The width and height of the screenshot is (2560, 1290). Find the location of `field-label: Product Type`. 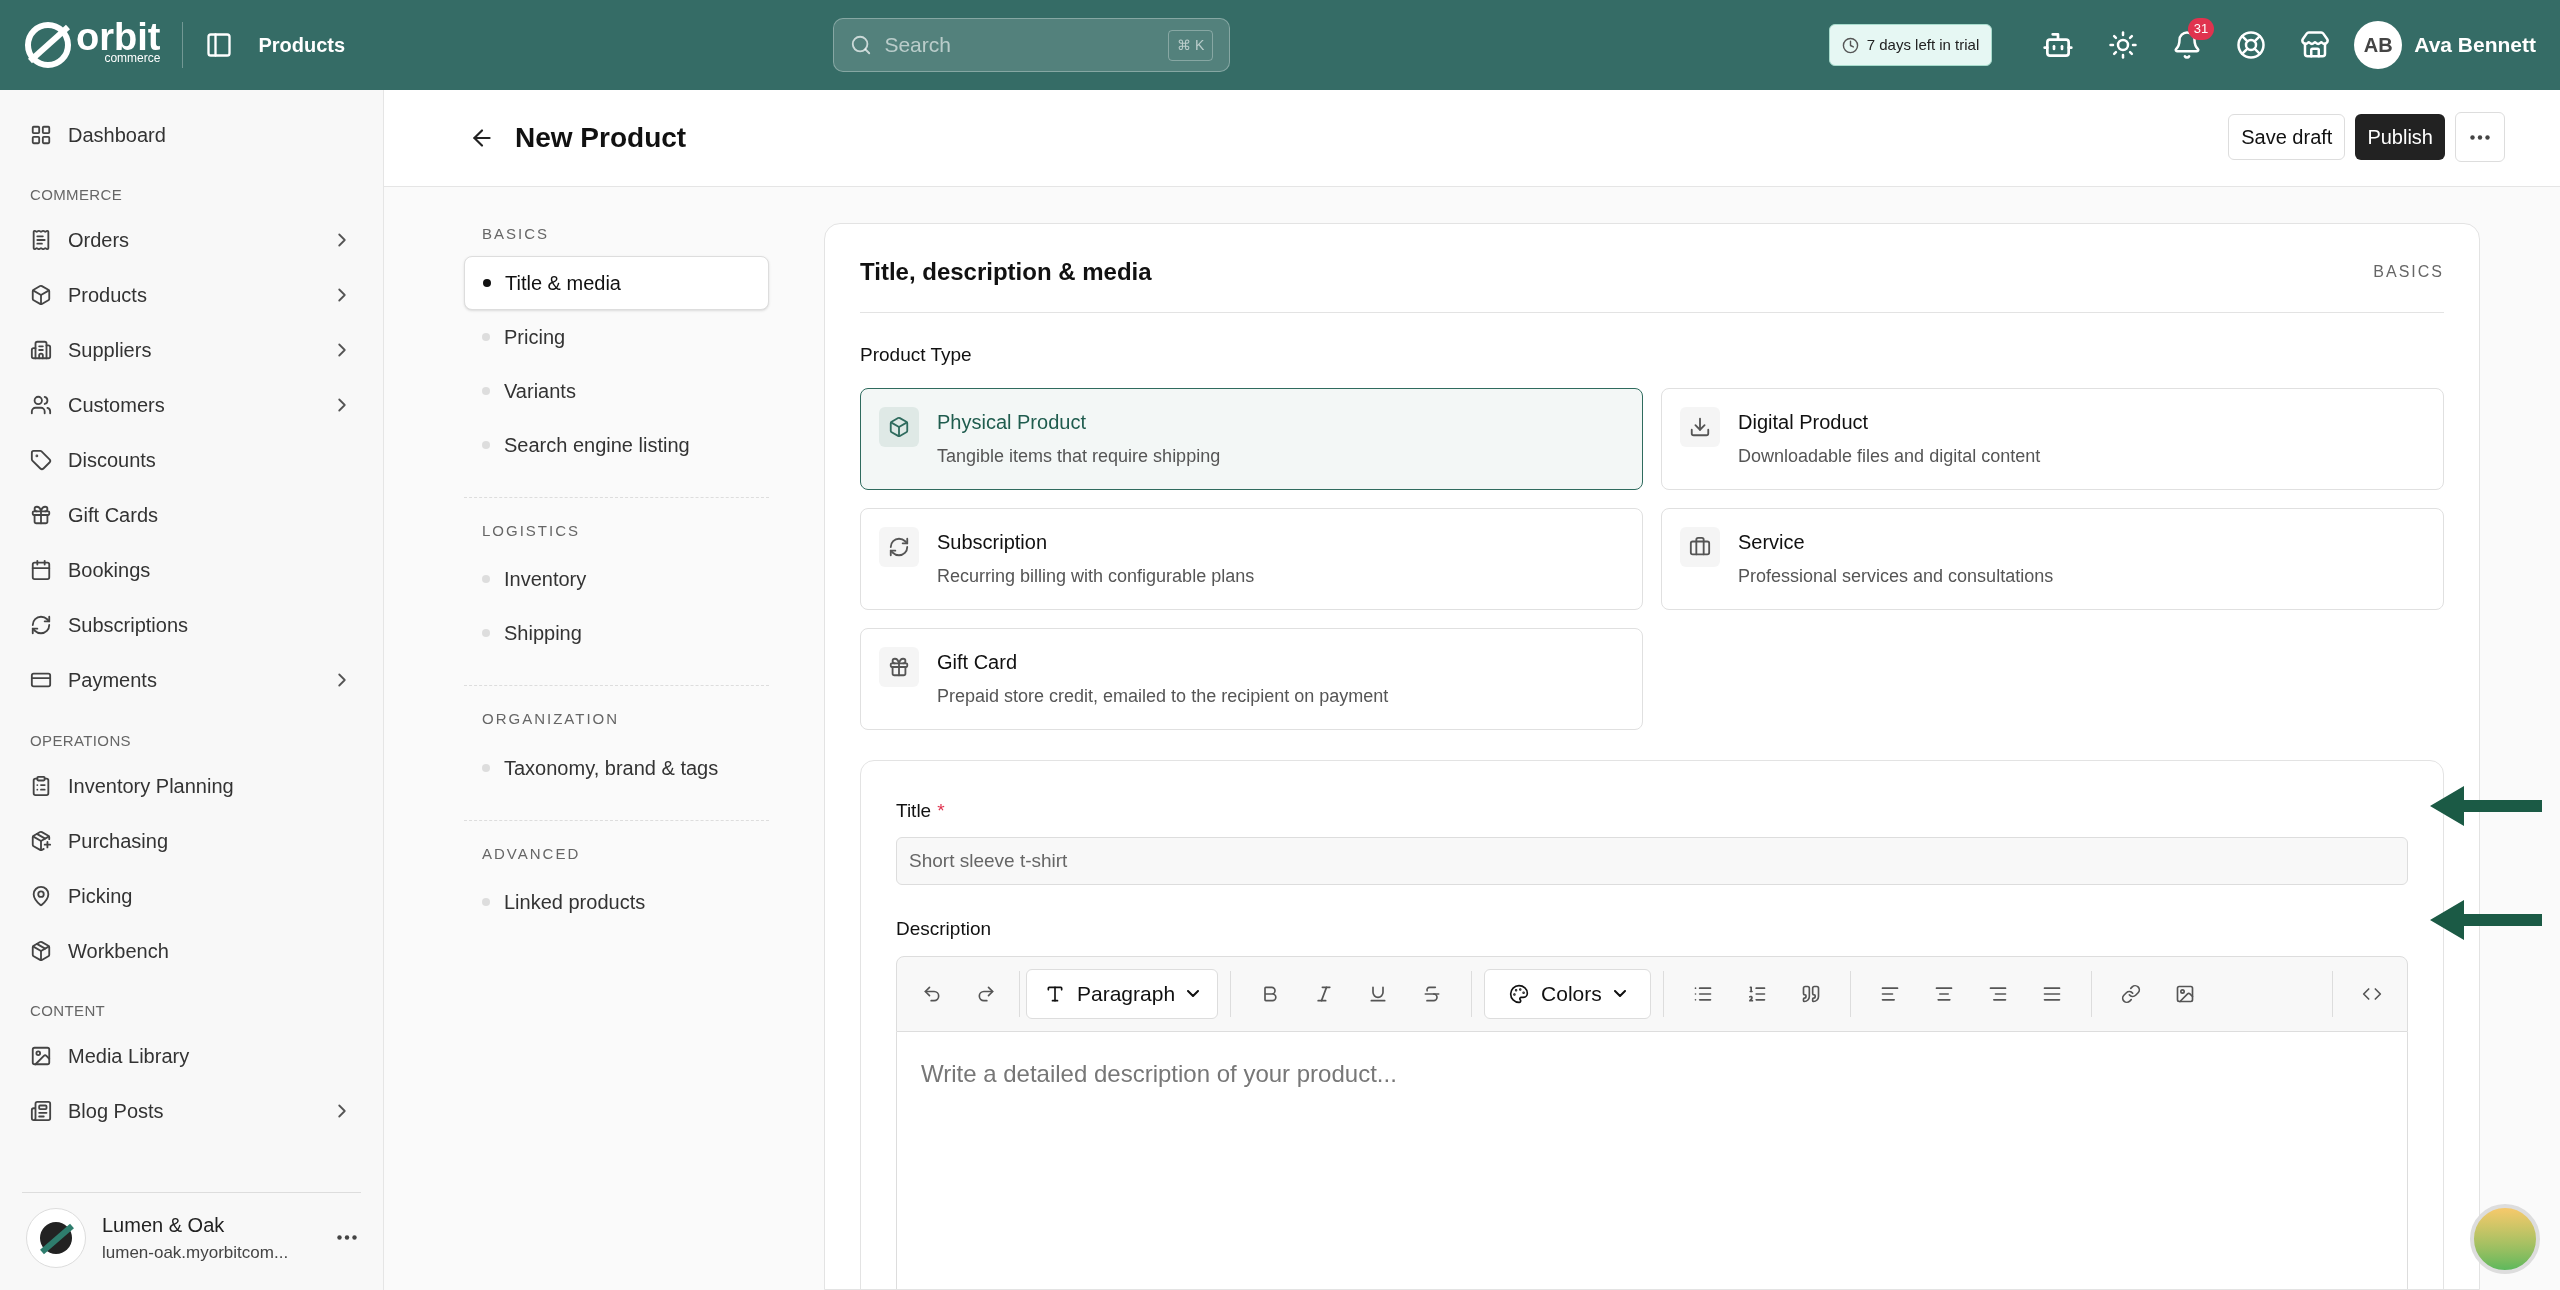

field-label: Product Type is located at coordinates (916, 355).